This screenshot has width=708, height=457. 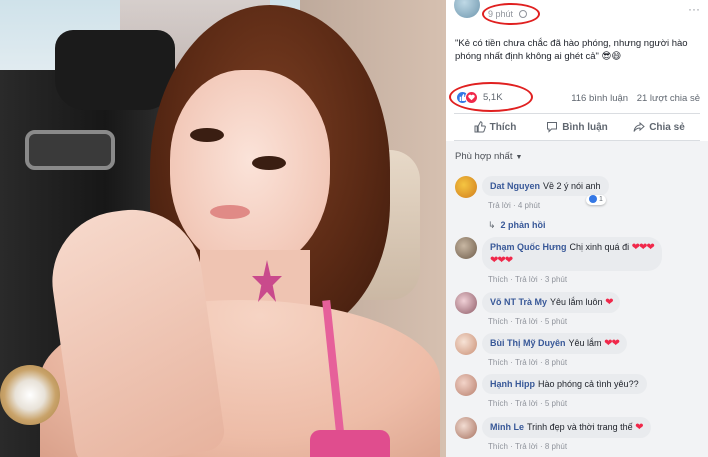 What do you see at coordinates (667, 127) in the screenshot?
I see `share-label: Chia sẻ` at bounding box center [667, 127].